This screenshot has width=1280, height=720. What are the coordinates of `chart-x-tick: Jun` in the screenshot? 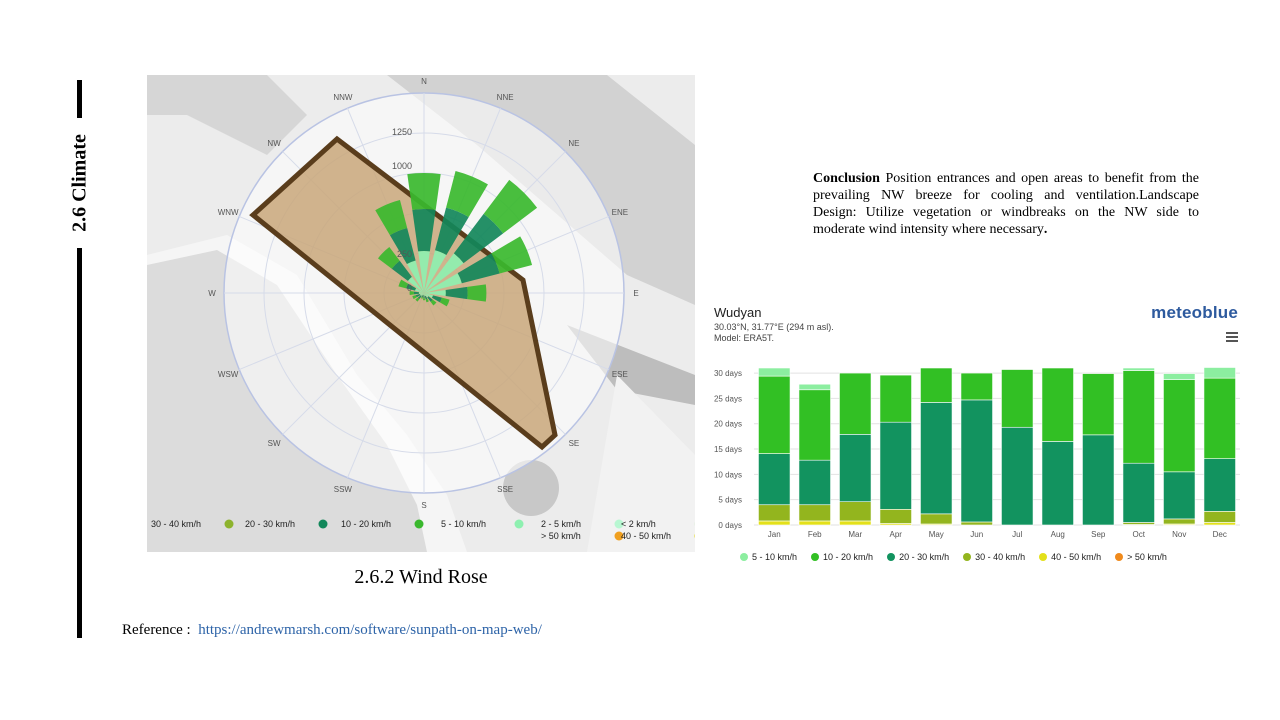 It's located at (976, 534).